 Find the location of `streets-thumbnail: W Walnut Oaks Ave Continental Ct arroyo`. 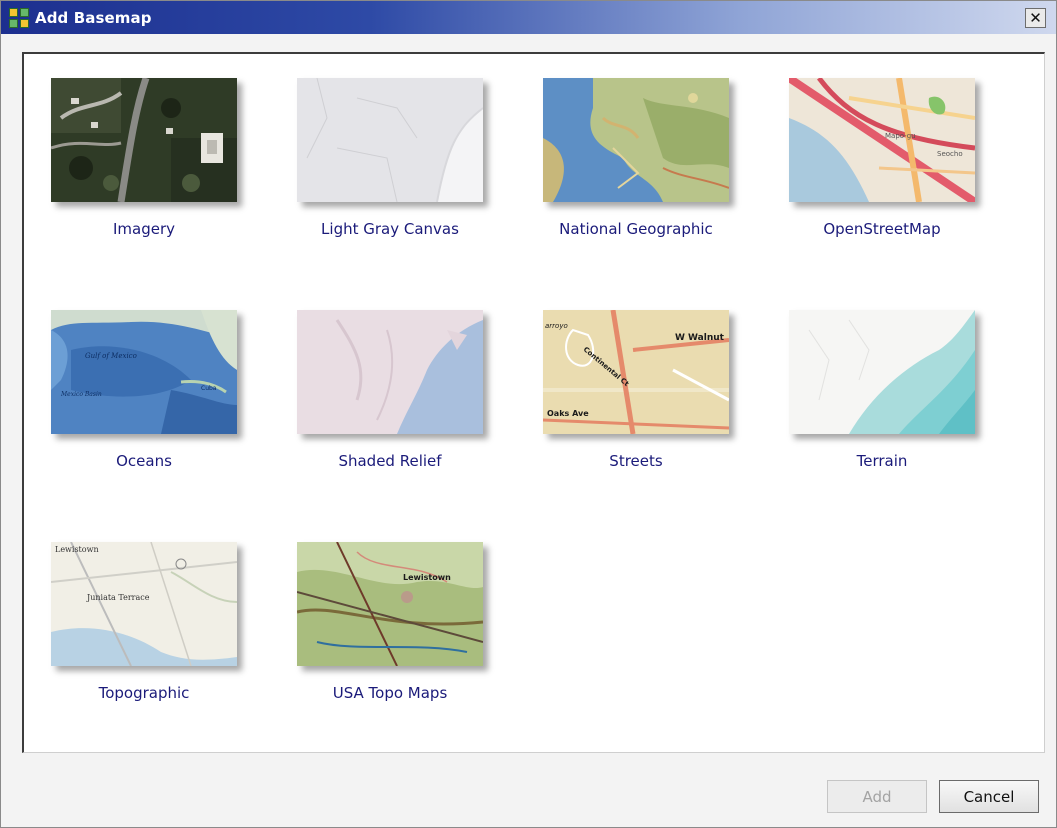

streets-thumbnail: W Walnut Oaks Ave Continental Ct arroyo is located at coordinates (636, 372).